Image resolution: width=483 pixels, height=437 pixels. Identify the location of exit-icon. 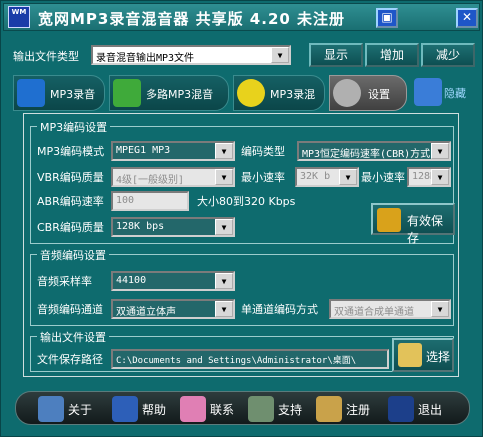
(401, 409).